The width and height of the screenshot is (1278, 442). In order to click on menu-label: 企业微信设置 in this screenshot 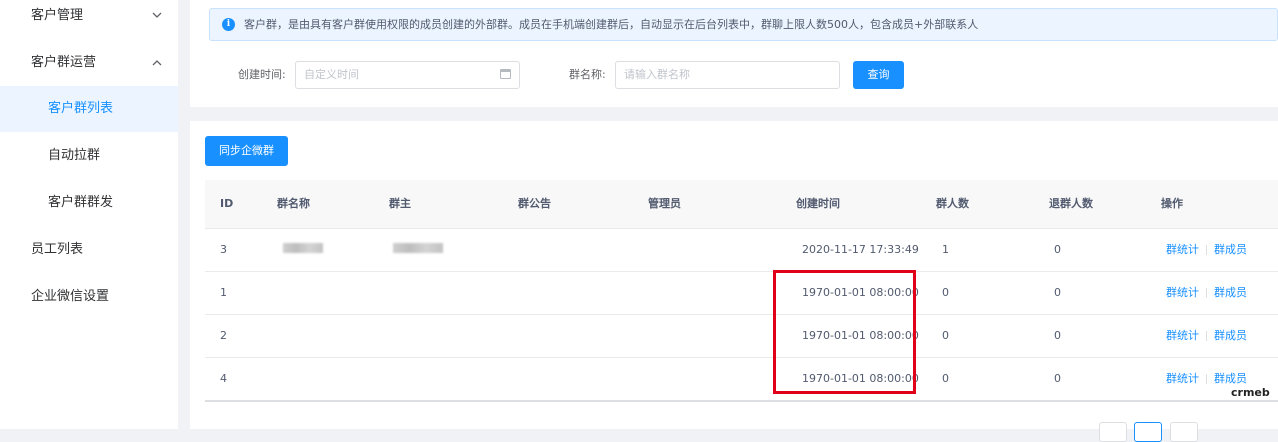, I will do `click(70, 296)`.